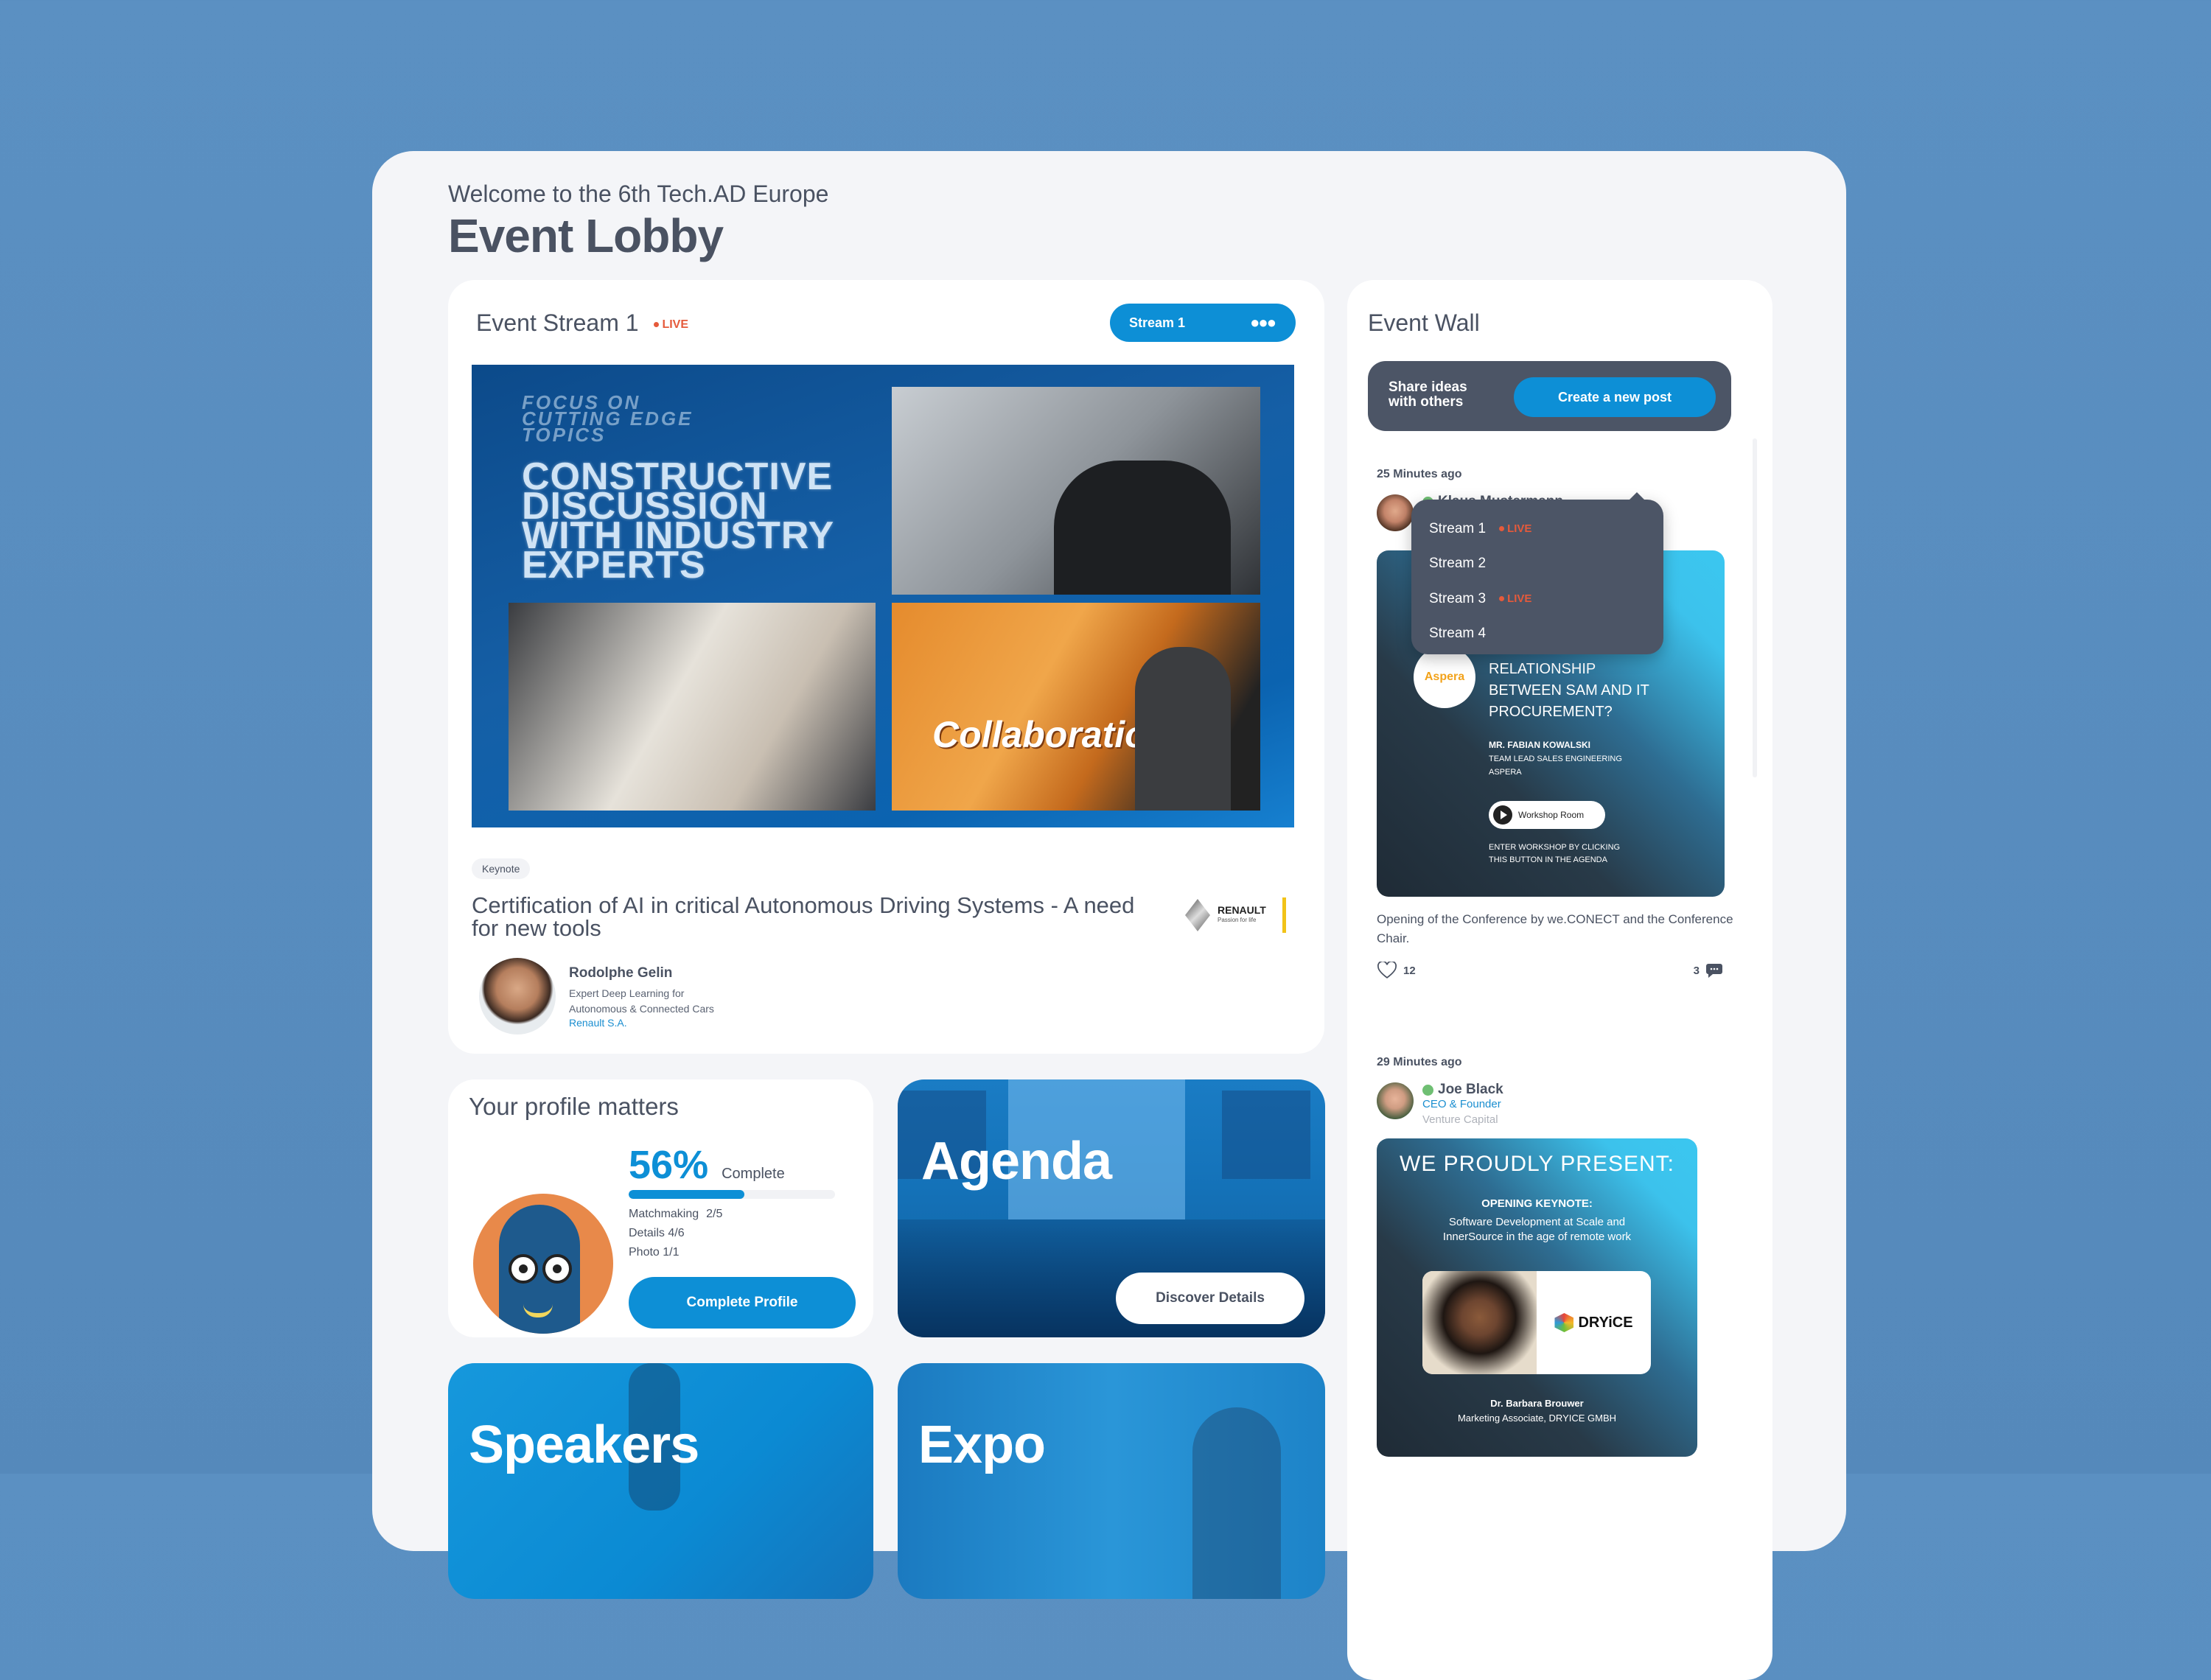 This screenshot has width=2211, height=1680. I want to click on stream-title: Event Stream 1 LIVE, so click(582, 323).